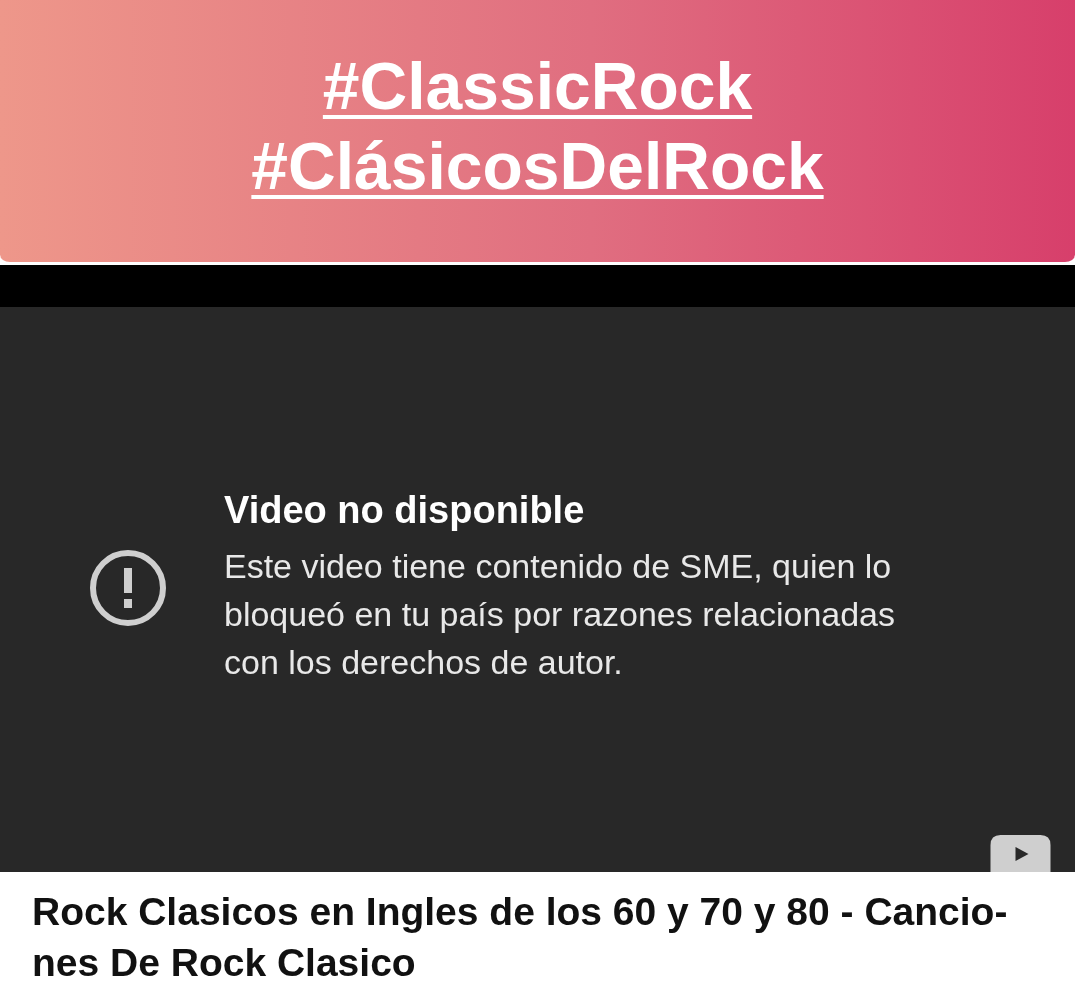 Image resolution: width=1075 pixels, height=995 pixels. What do you see at coordinates (537, 86) in the screenshot?
I see `hashtag-link: #ClassicRock` at bounding box center [537, 86].